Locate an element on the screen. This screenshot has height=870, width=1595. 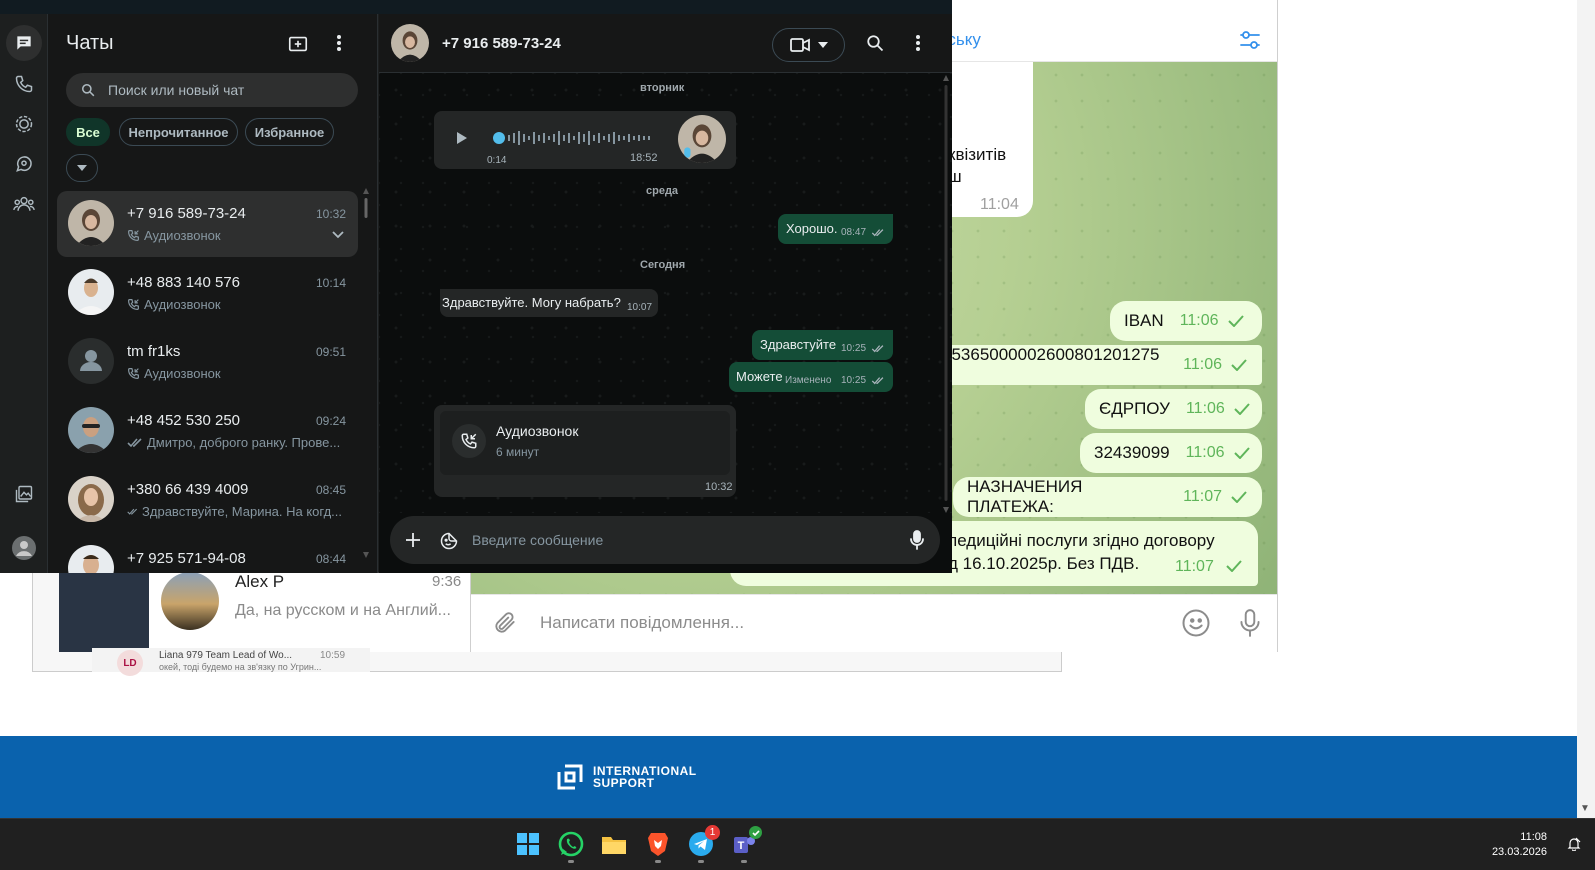
check-icon is located at coordinates (1234, 566).